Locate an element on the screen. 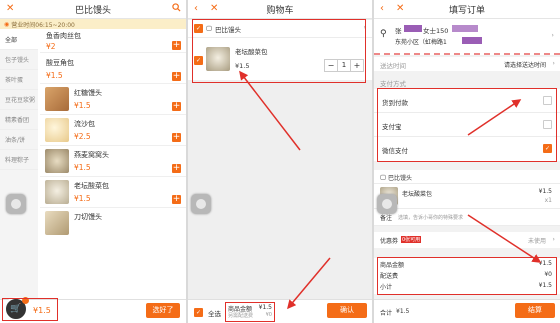 The height and width of the screenshot is (323, 560). category-sidebar: 全部 包子馒头 茶叶蛋 豆花豆浆粥 精素香团 油条/饼 料理粽子 is located at coordinates (19, 165).